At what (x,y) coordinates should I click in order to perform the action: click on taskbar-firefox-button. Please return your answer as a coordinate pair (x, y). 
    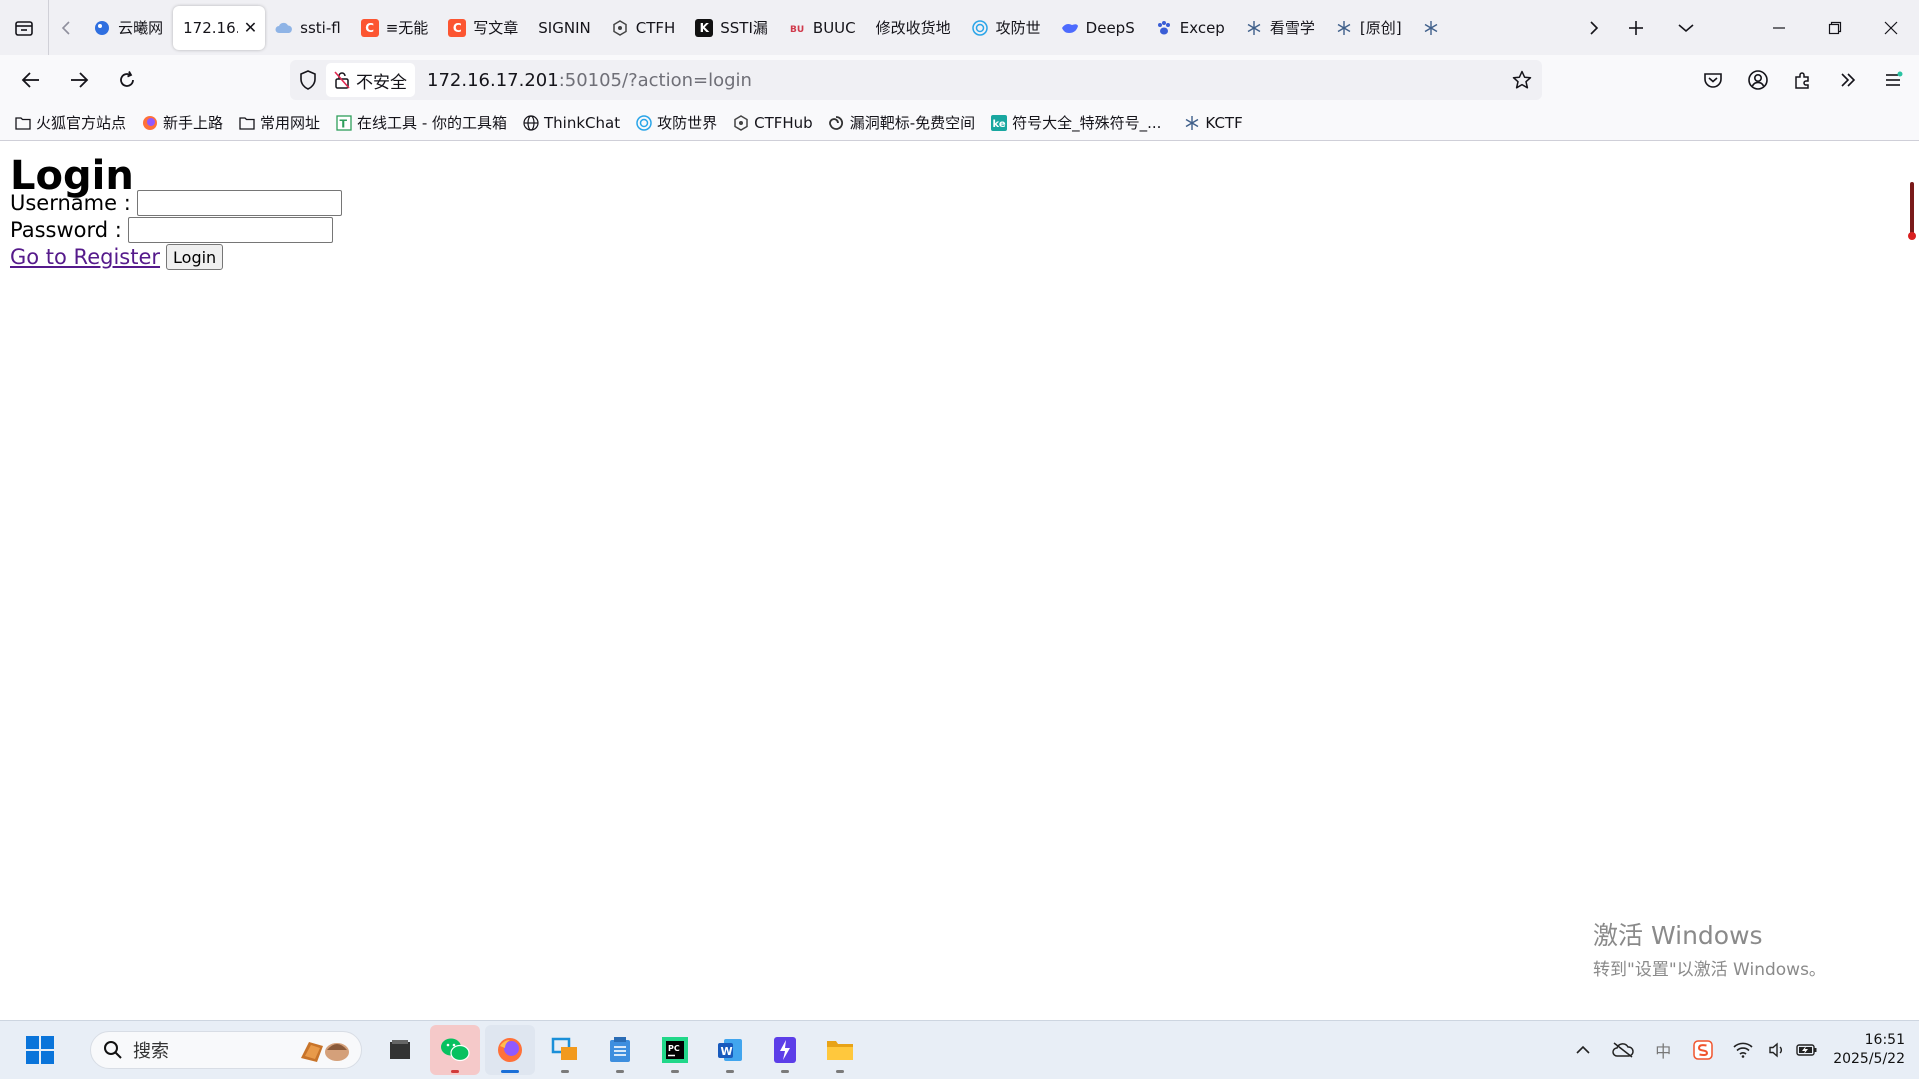
    Looking at the image, I should click on (510, 1050).